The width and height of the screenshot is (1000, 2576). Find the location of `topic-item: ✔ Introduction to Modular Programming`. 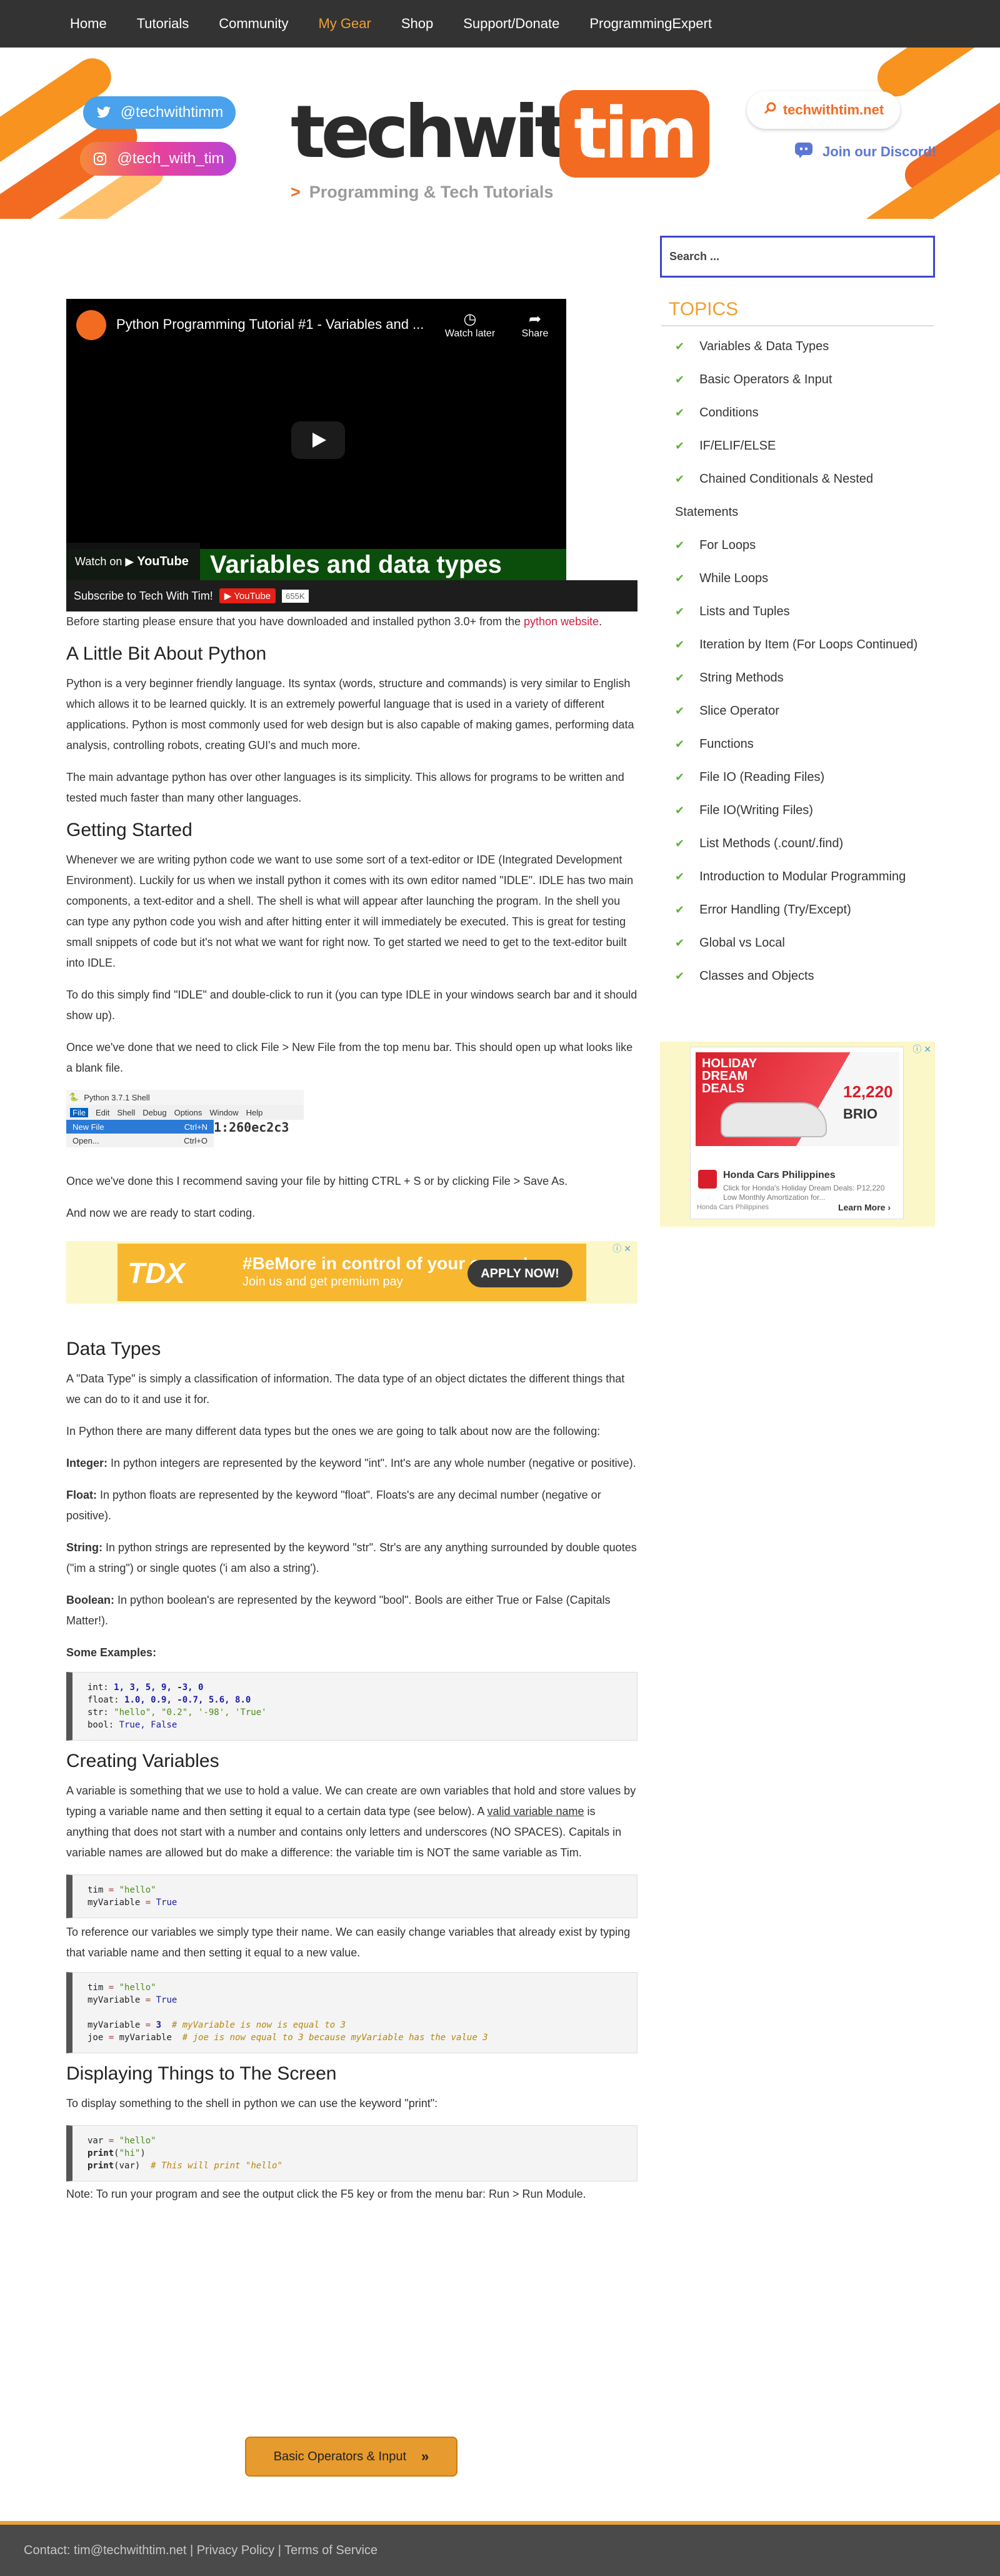

topic-item: ✔ Introduction to Modular Programming is located at coordinates (804, 876).